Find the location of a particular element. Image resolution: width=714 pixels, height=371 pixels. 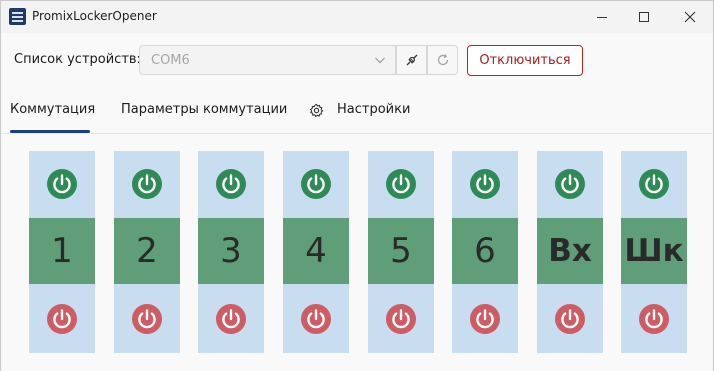

title-bar: PromixLockerOpener is located at coordinates (357, 17).